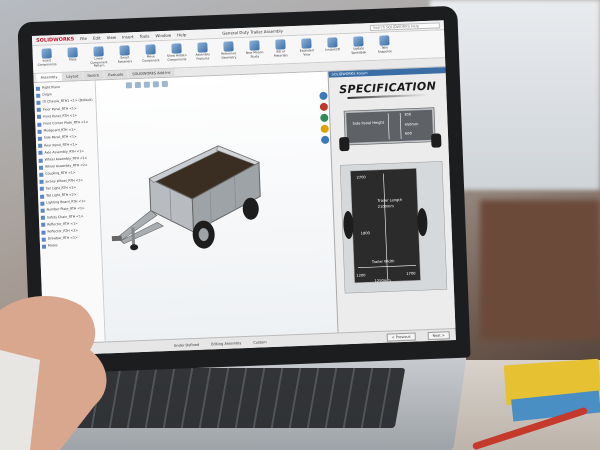 This screenshot has height=450, width=600. I want to click on ribbon-label: Insert Components, so click(47, 62).